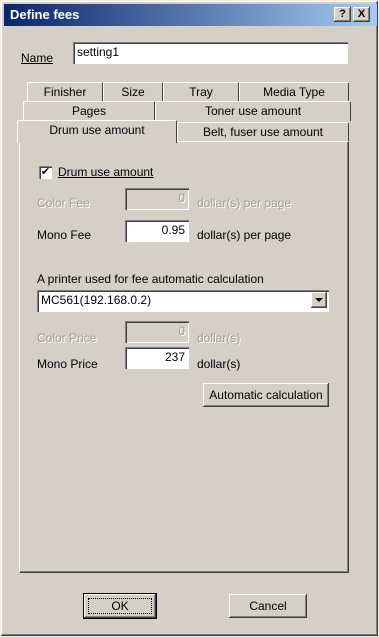 The image size is (379, 637). What do you see at coordinates (201, 92) in the screenshot?
I see `tab-tray: Tray` at bounding box center [201, 92].